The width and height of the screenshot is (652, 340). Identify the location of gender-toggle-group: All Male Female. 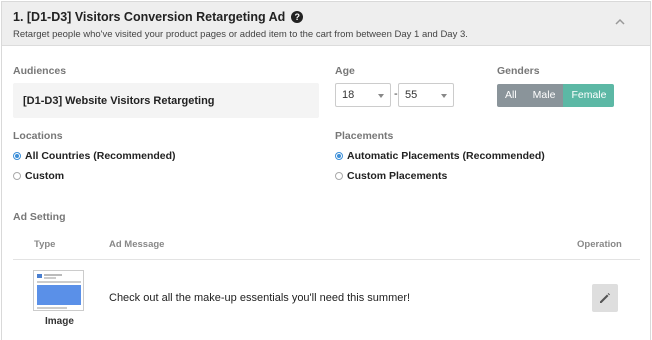
(556, 95).